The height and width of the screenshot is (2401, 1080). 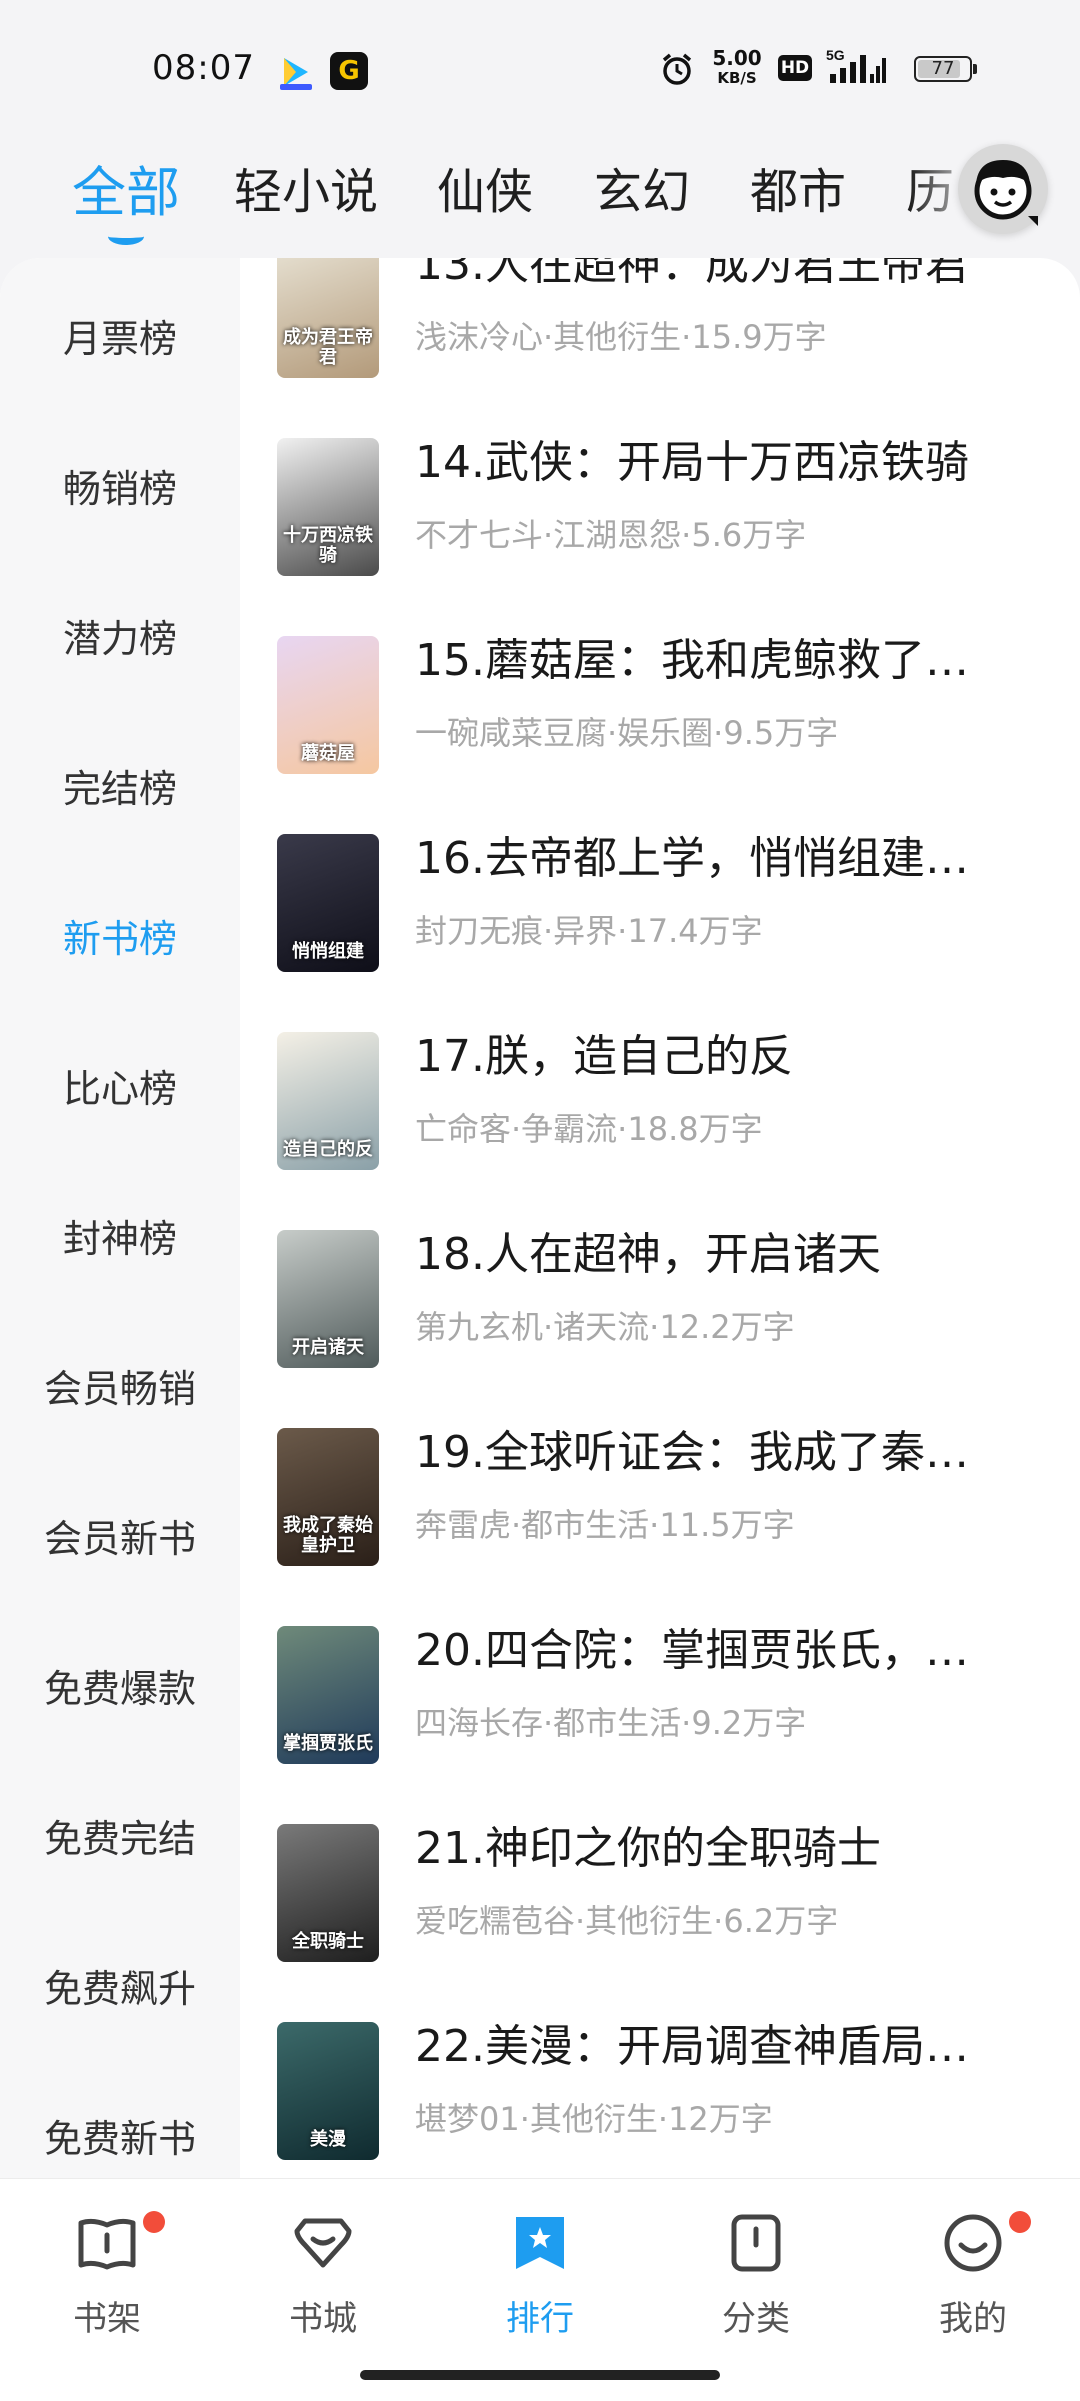 I want to click on book-meta: 浅沫冷心·其他衍生·15.9万字, so click(x=621, y=337).